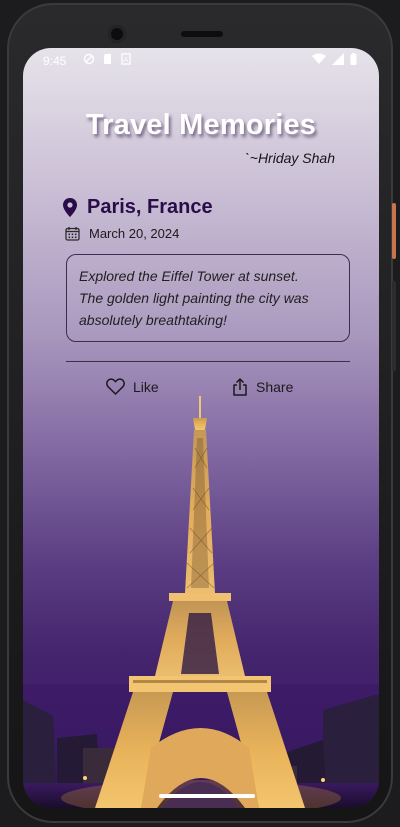 The width and height of the screenshot is (400, 827). I want to click on sd-card-icon, so click(107, 59).